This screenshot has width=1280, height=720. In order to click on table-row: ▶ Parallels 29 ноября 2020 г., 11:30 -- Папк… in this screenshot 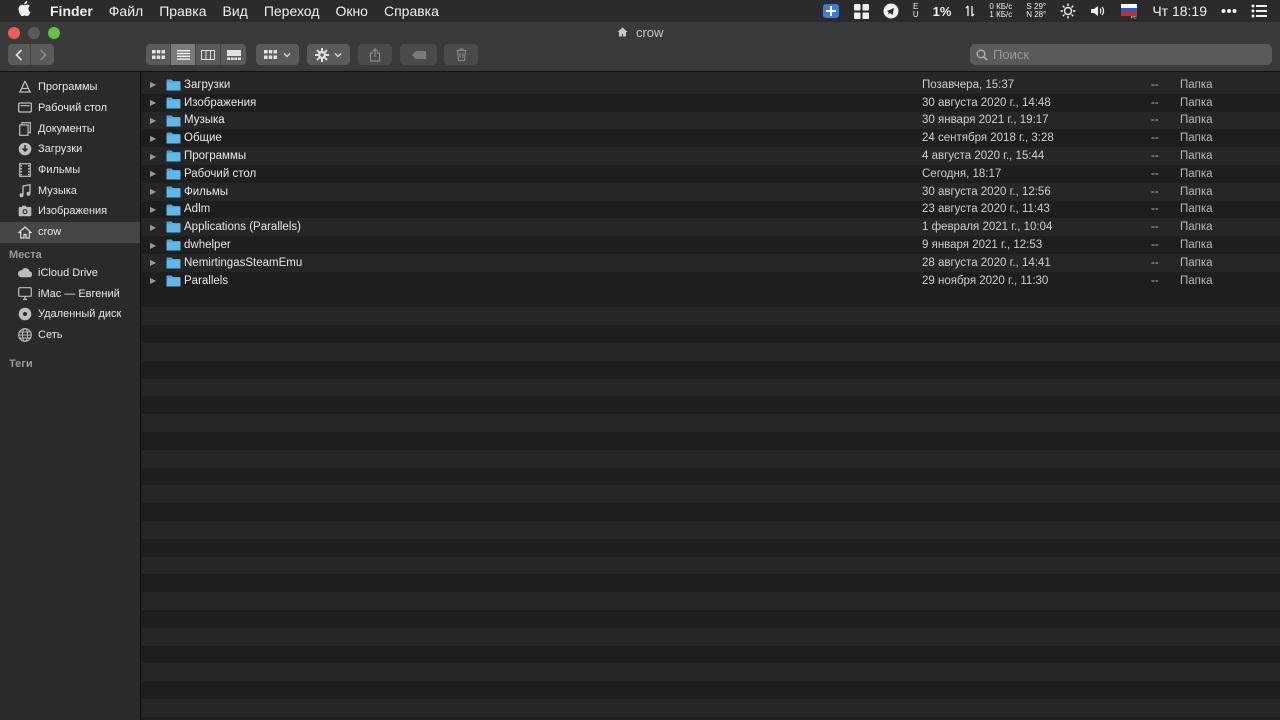, I will do `click(711, 280)`.